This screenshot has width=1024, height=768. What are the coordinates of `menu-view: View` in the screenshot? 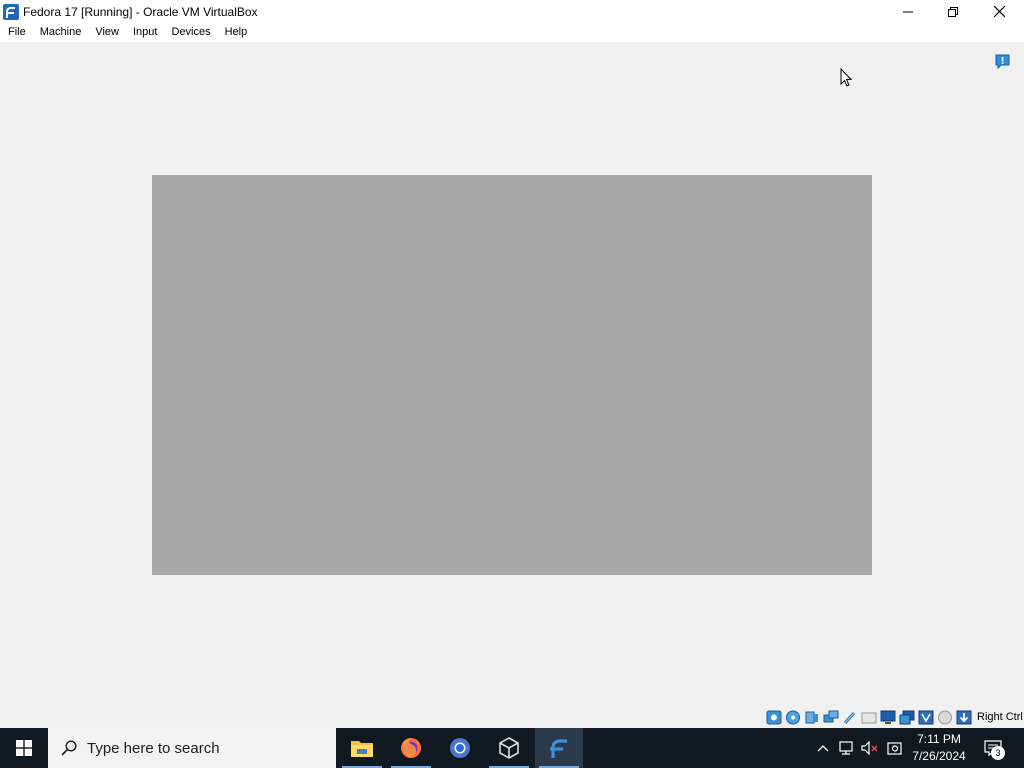 It's located at (107, 32).